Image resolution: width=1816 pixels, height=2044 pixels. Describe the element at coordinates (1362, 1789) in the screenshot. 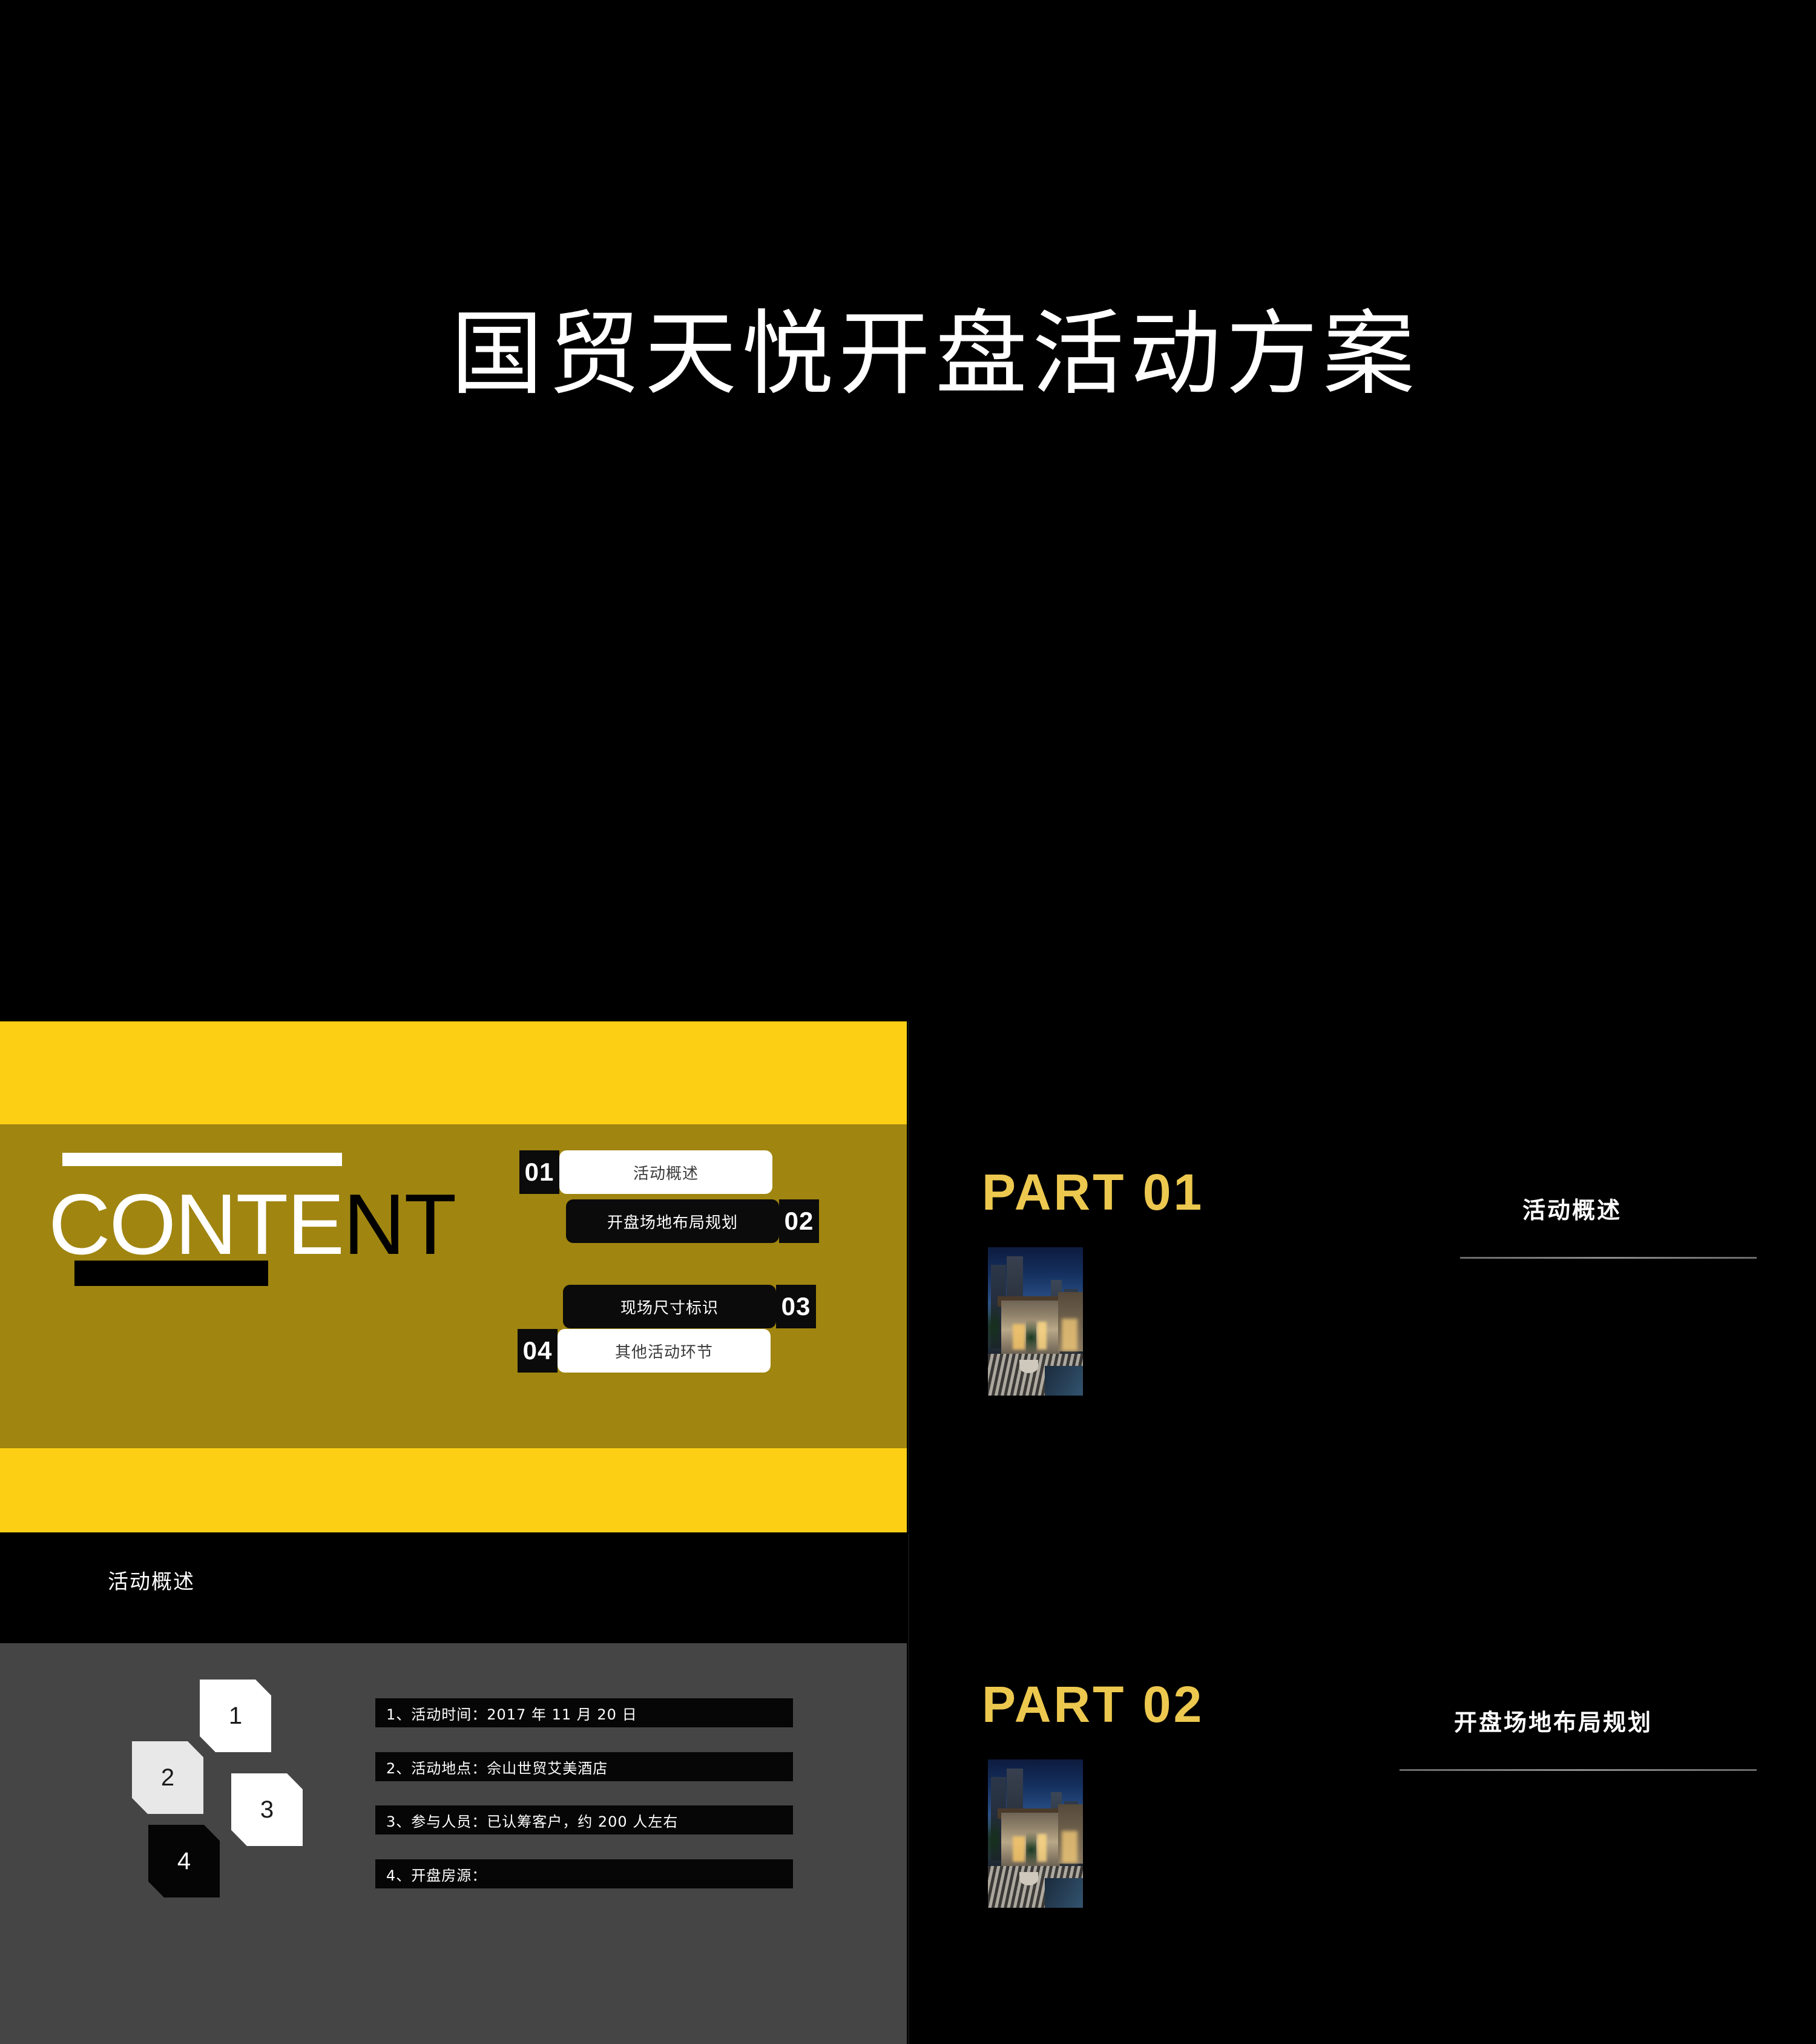

I see `part02-slide: PART 02 开盘场地布局规划` at that location.